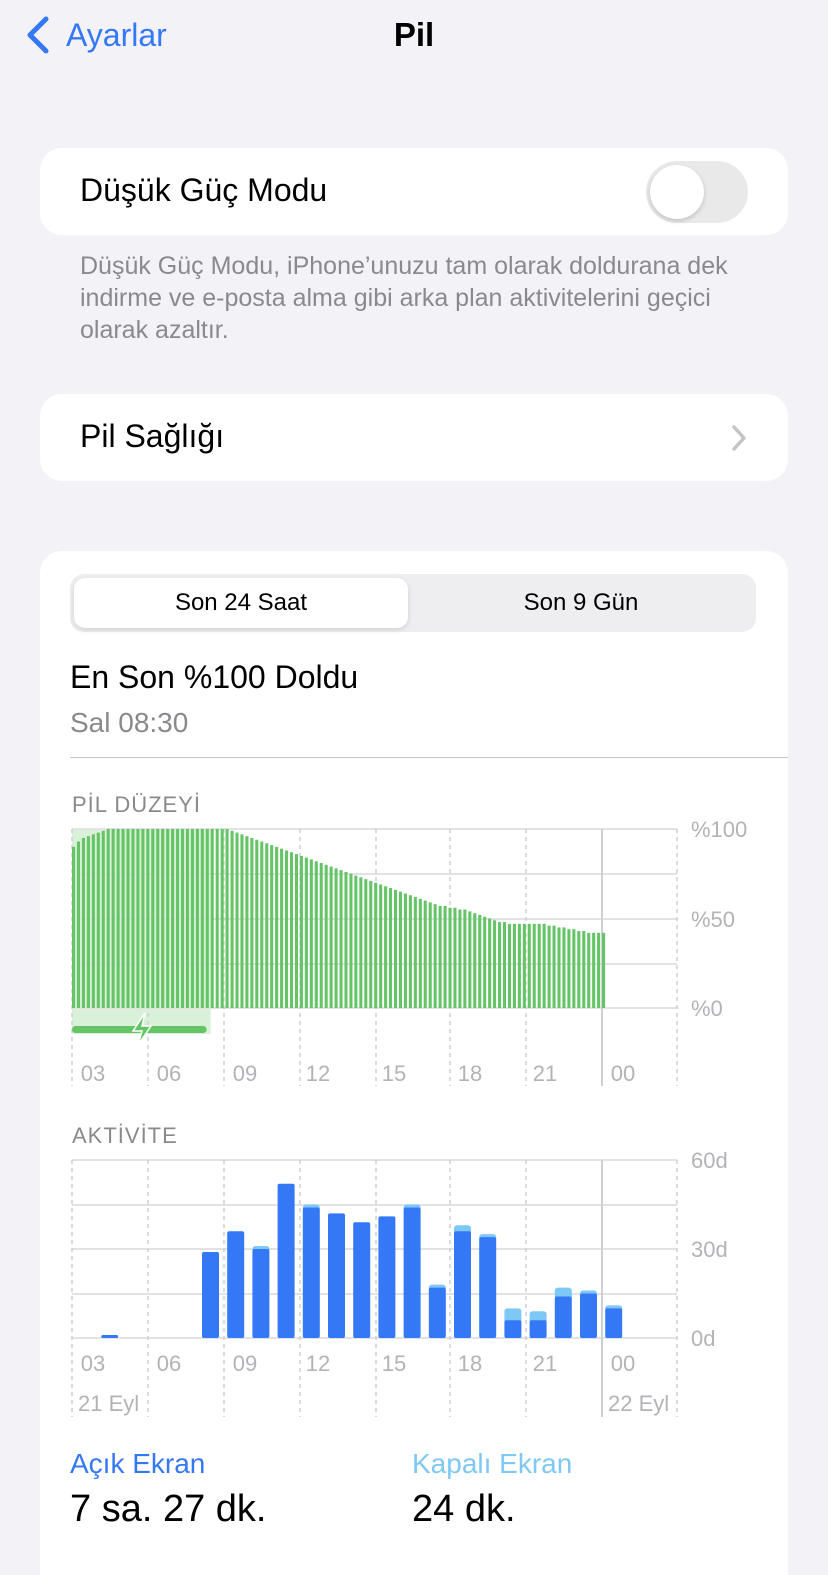 Image resolution: width=828 pixels, height=1575 pixels. I want to click on x-tick-label: 12, so click(318, 1363).